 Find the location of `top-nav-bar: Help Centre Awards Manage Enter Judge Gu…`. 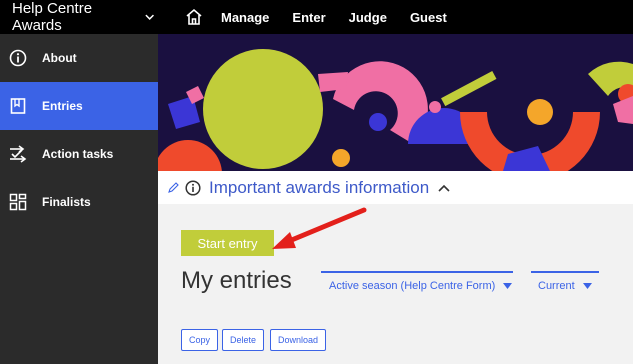

top-nav-bar: Help Centre Awards Manage Enter Judge Gu… is located at coordinates (316, 17).